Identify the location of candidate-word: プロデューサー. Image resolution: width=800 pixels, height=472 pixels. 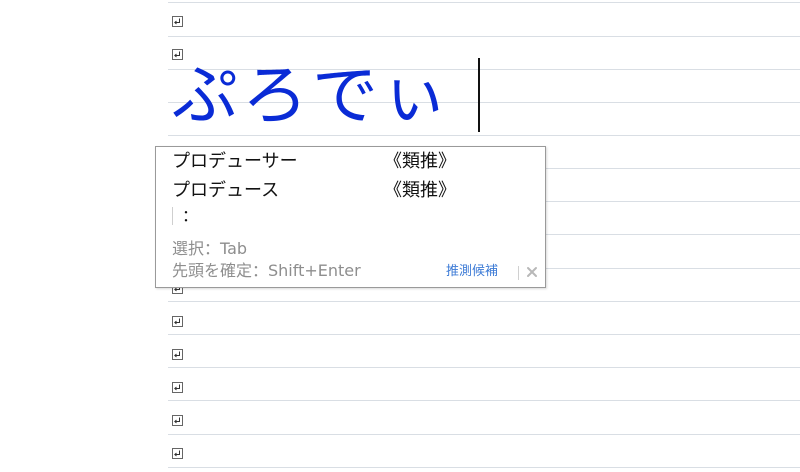
(235, 161).